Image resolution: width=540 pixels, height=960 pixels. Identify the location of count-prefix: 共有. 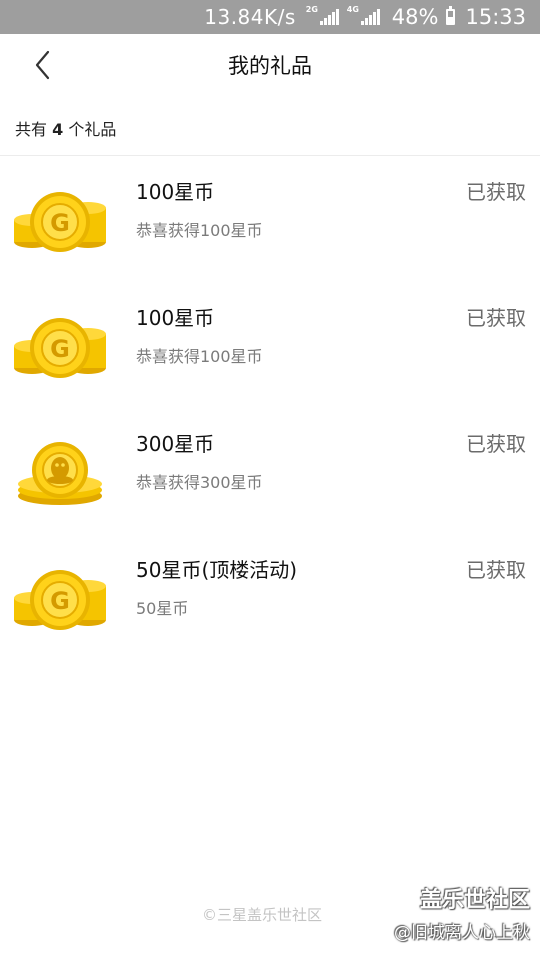
(31, 129).